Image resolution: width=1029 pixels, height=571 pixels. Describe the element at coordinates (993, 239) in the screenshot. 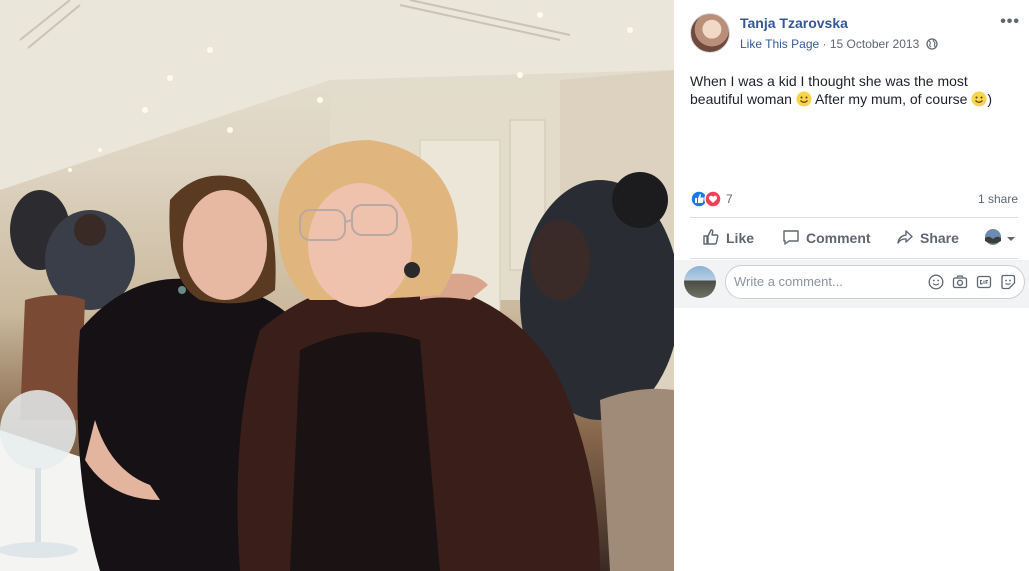

I see `audience-icon` at that location.